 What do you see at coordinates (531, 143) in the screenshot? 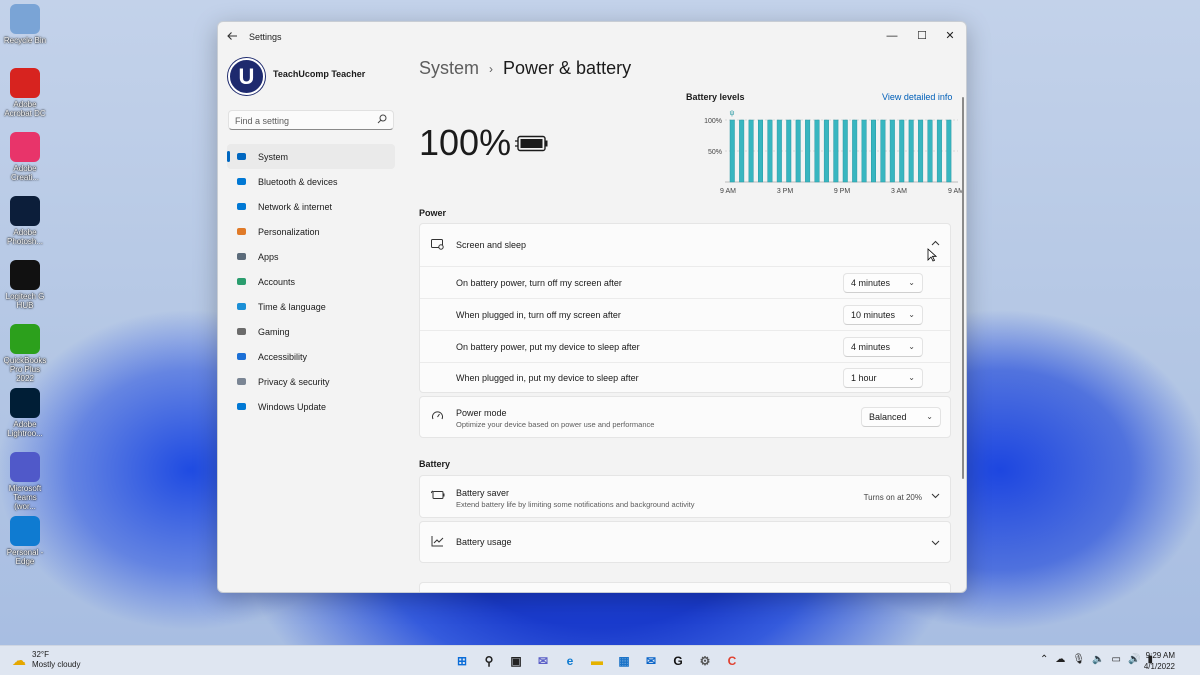
I see `battery-charging-icon` at bounding box center [531, 143].